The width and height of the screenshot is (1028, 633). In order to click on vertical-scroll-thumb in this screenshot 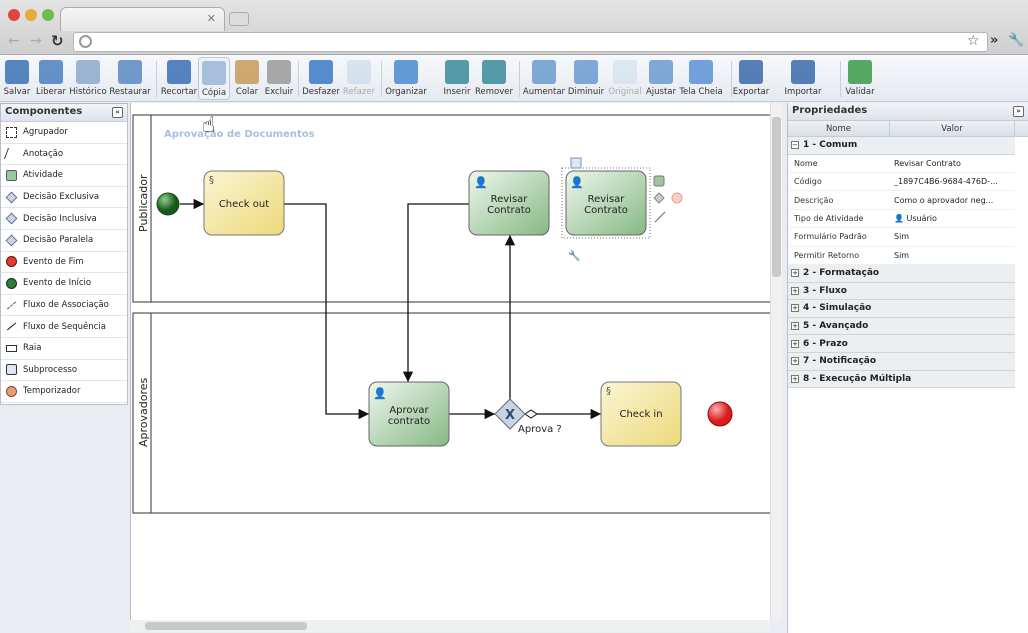, I will do `click(776, 197)`.